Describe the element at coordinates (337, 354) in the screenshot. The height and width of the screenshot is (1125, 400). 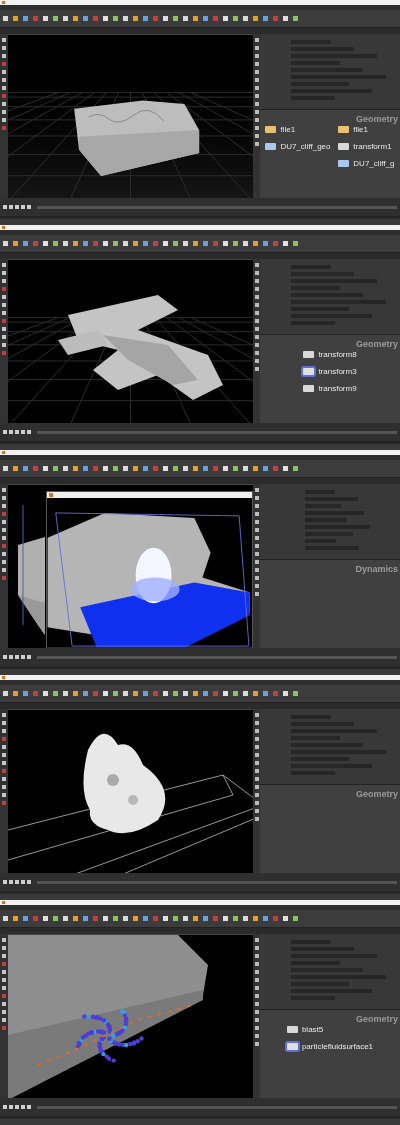
I see `node-label: transform8` at that location.